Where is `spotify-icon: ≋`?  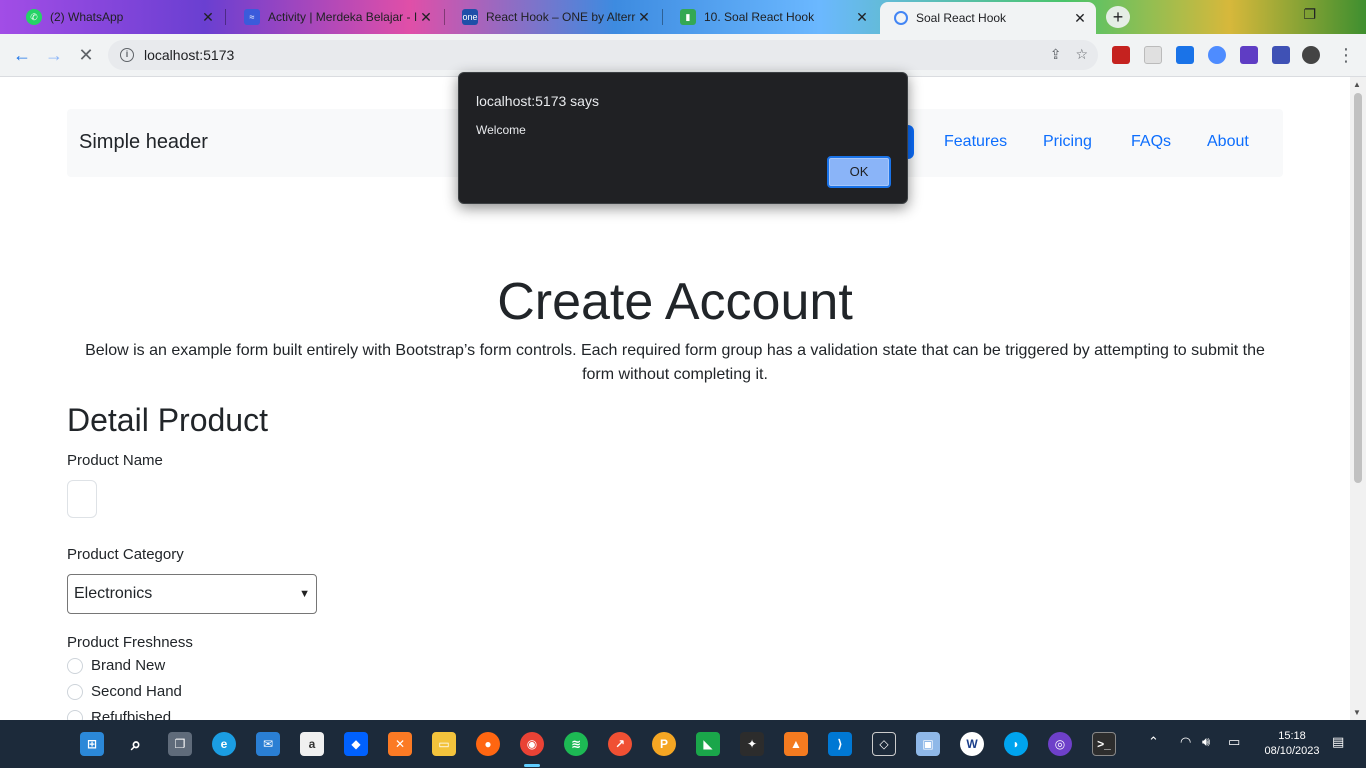
spotify-icon: ≋ is located at coordinates (576, 744).